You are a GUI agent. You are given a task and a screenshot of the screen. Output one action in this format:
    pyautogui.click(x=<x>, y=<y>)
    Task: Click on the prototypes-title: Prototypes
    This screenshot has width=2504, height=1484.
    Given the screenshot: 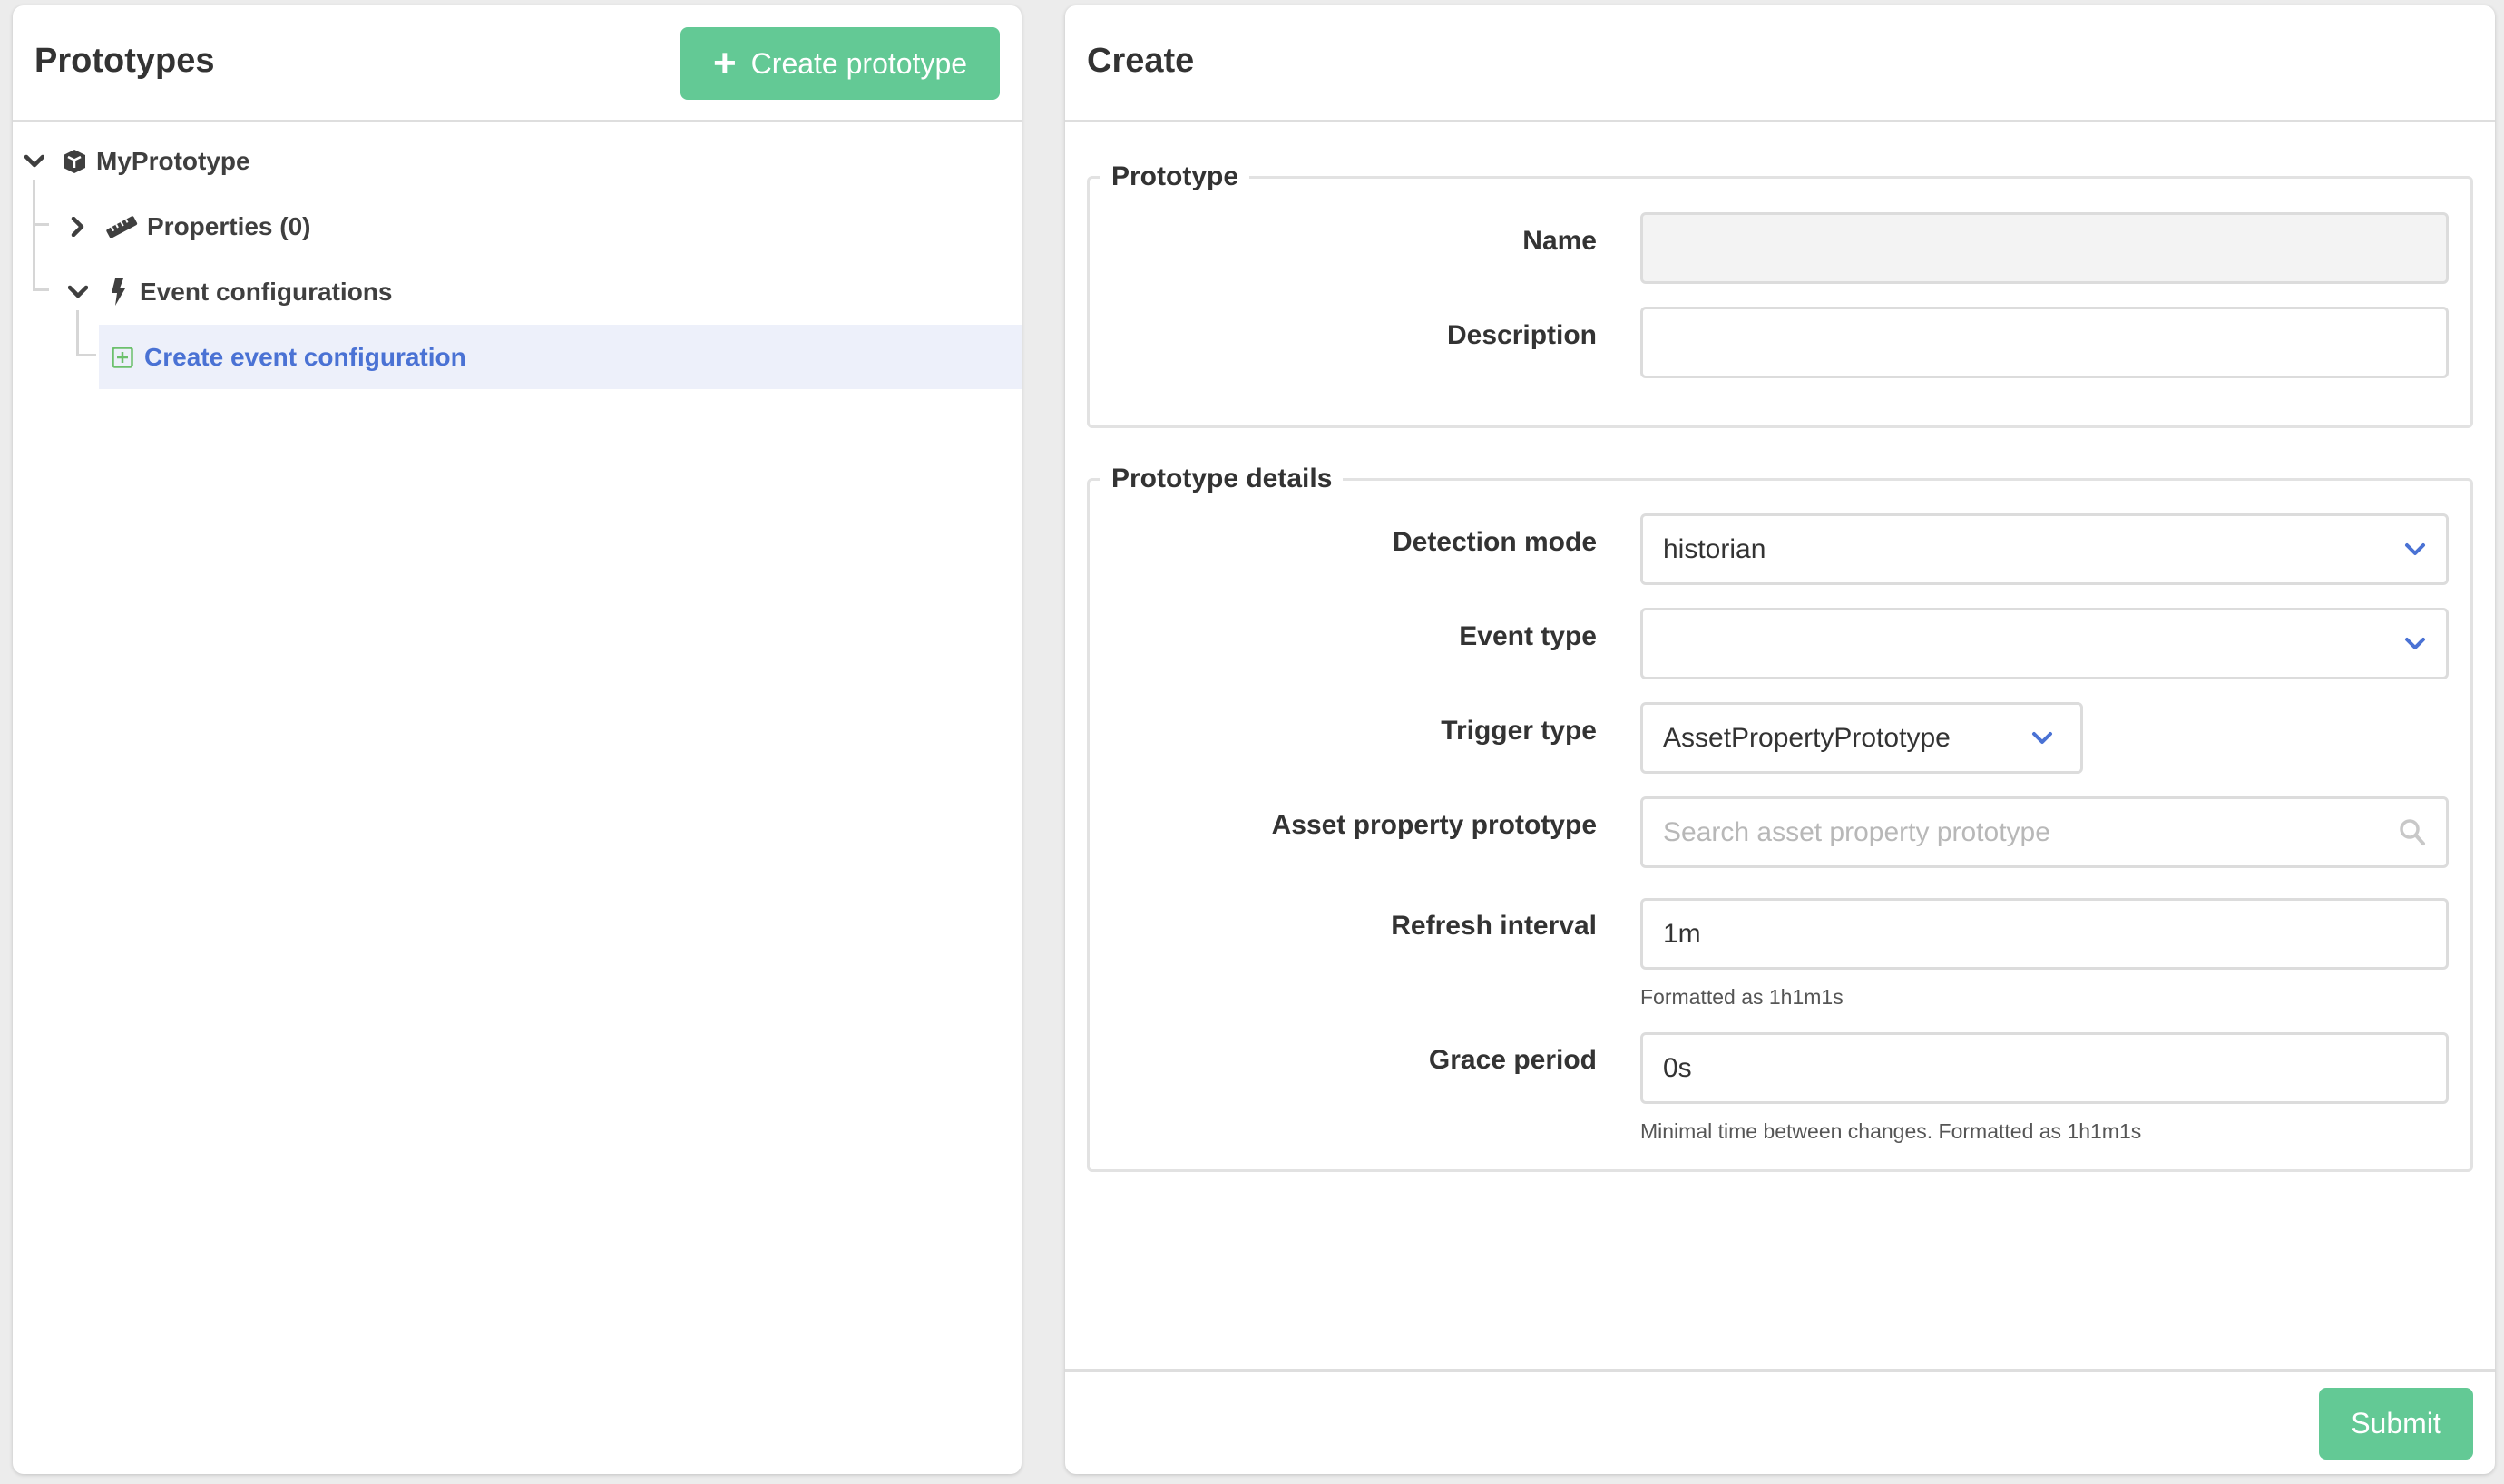 What is the action you would take?
    pyautogui.click(x=124, y=61)
    